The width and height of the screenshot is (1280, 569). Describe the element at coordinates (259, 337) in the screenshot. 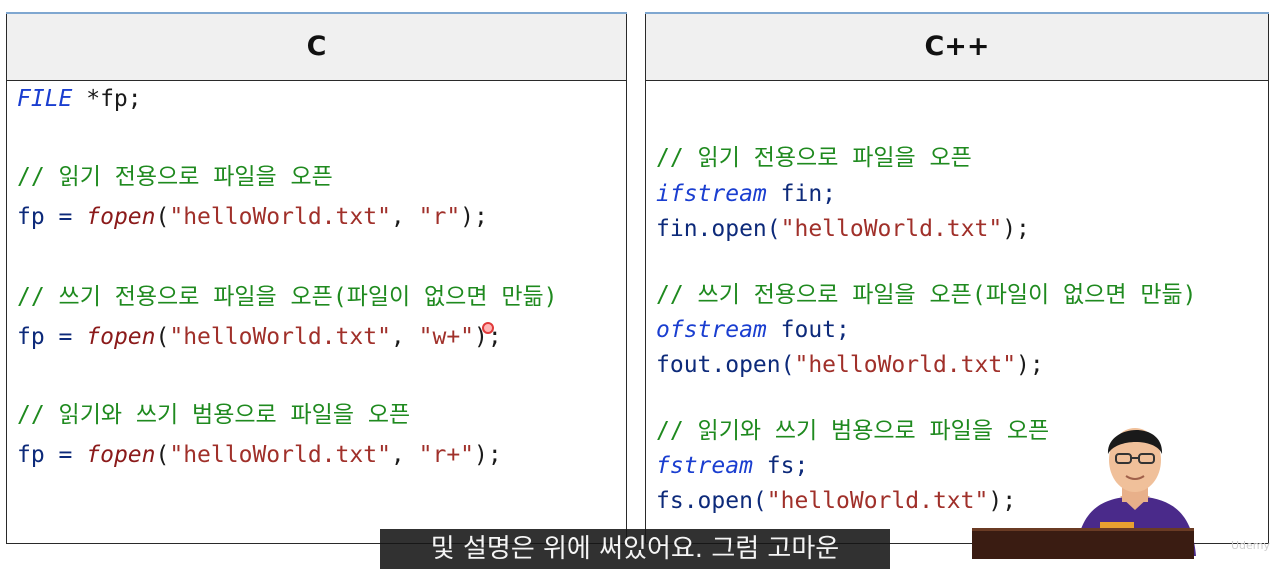

I see `code-line: fp = fopen("helloWorld.txt", "w+");` at that location.